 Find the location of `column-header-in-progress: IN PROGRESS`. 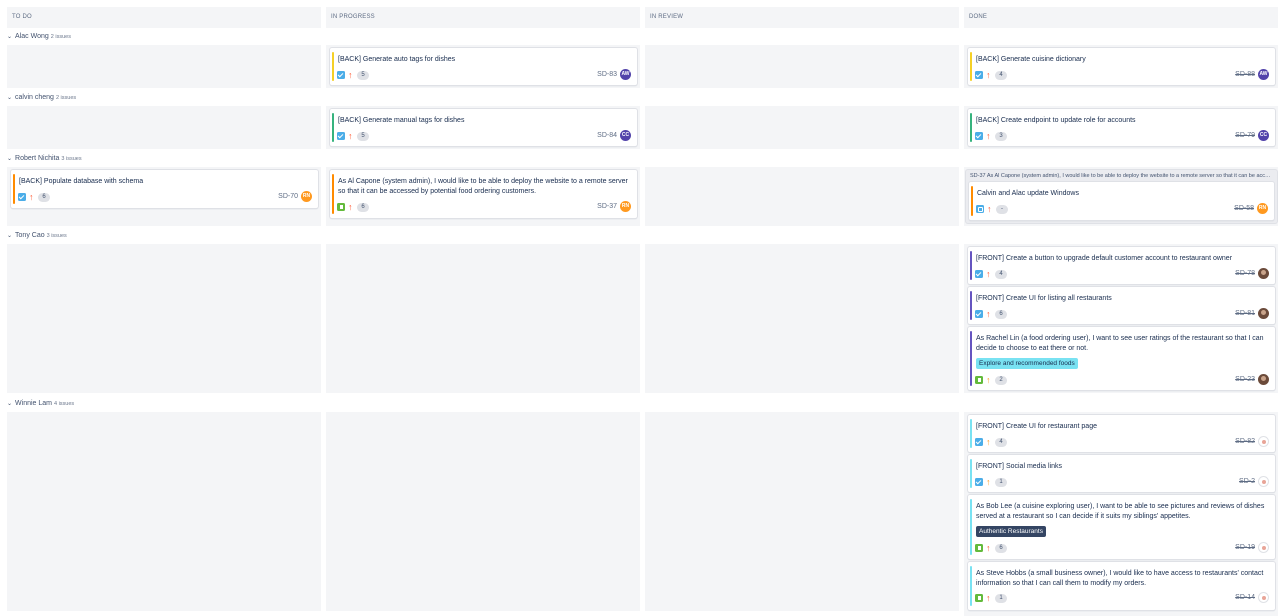

column-header-in-progress: IN PROGRESS is located at coordinates (483, 17).